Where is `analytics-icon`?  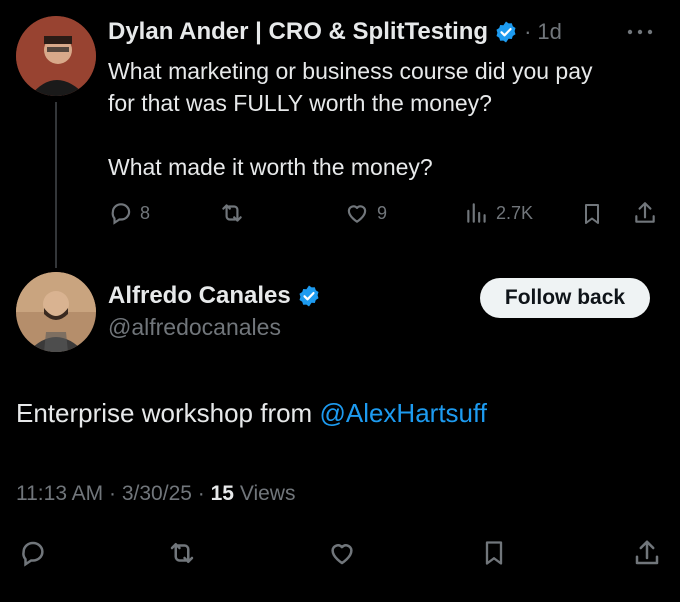
analytics-icon is located at coordinates (477, 213).